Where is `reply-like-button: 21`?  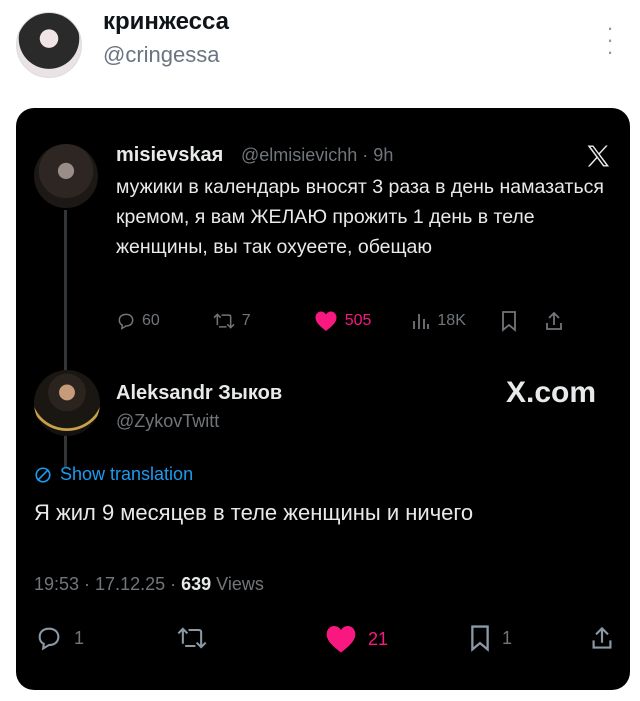
reply-like-button: 21 is located at coordinates (356, 639).